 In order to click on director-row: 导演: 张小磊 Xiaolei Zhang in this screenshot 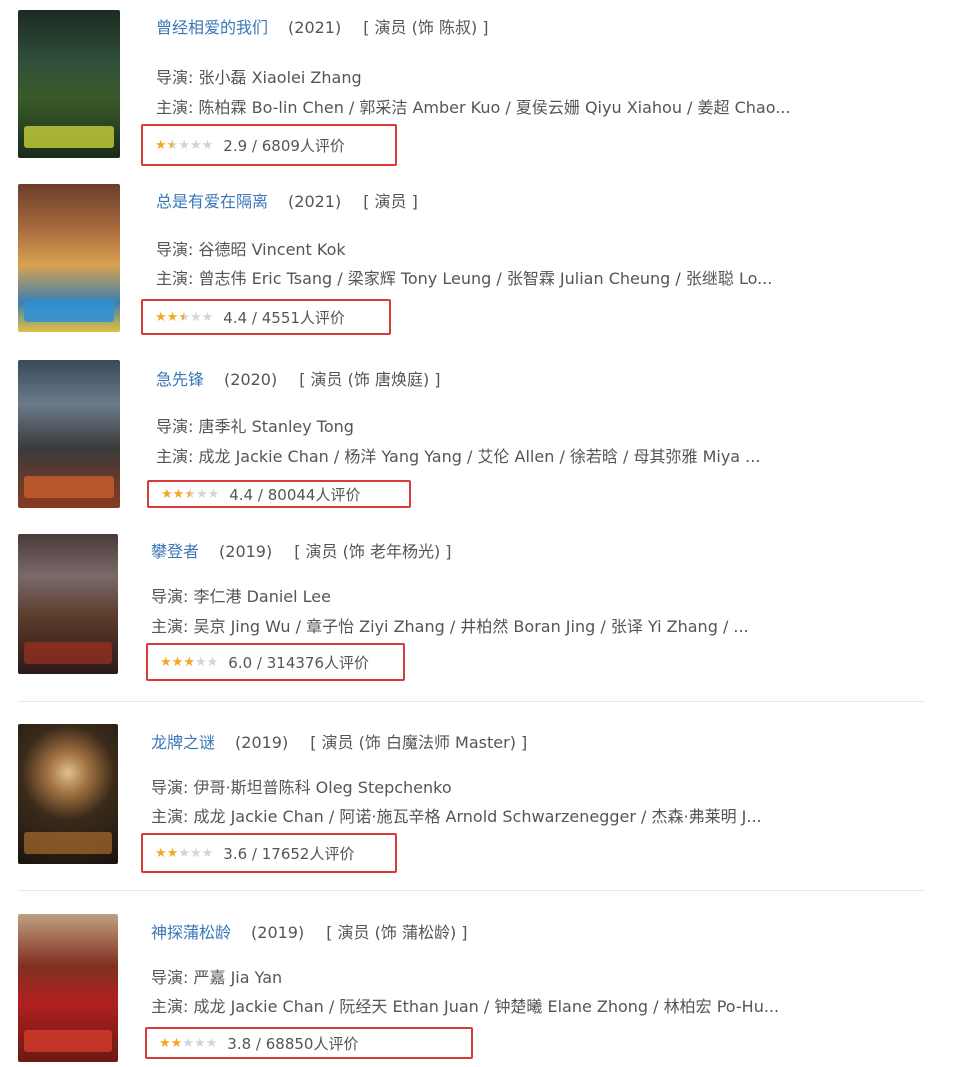, I will do `click(259, 77)`.